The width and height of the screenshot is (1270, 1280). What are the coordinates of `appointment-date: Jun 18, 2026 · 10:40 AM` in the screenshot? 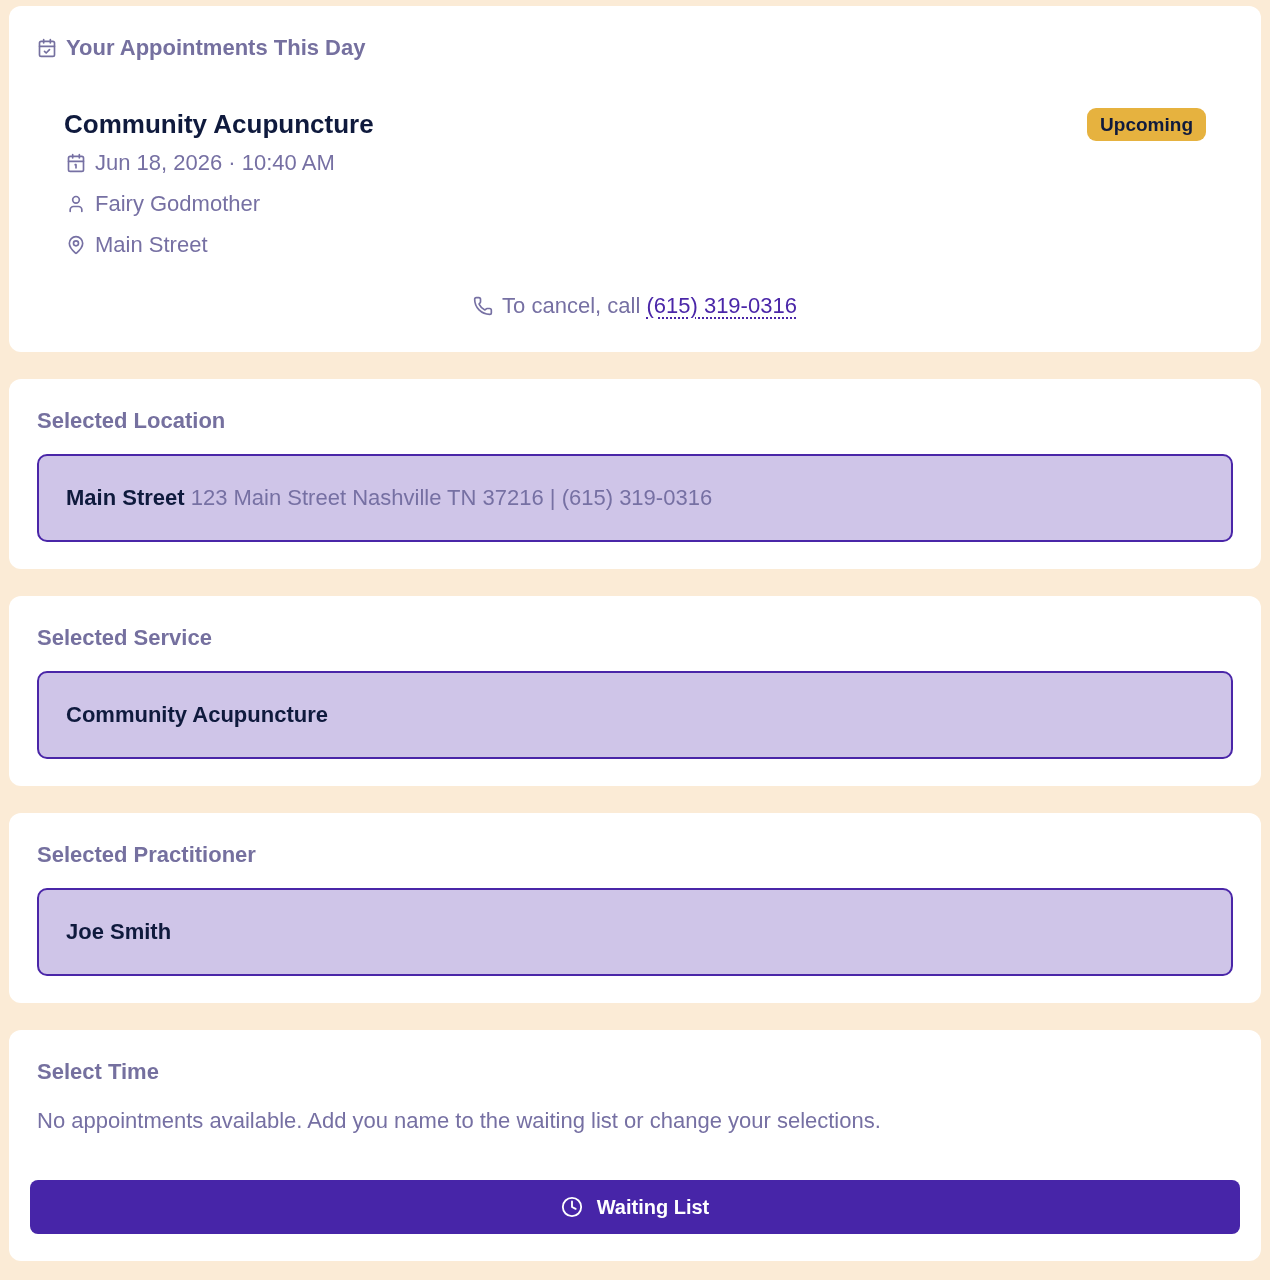 It's located at (215, 163).